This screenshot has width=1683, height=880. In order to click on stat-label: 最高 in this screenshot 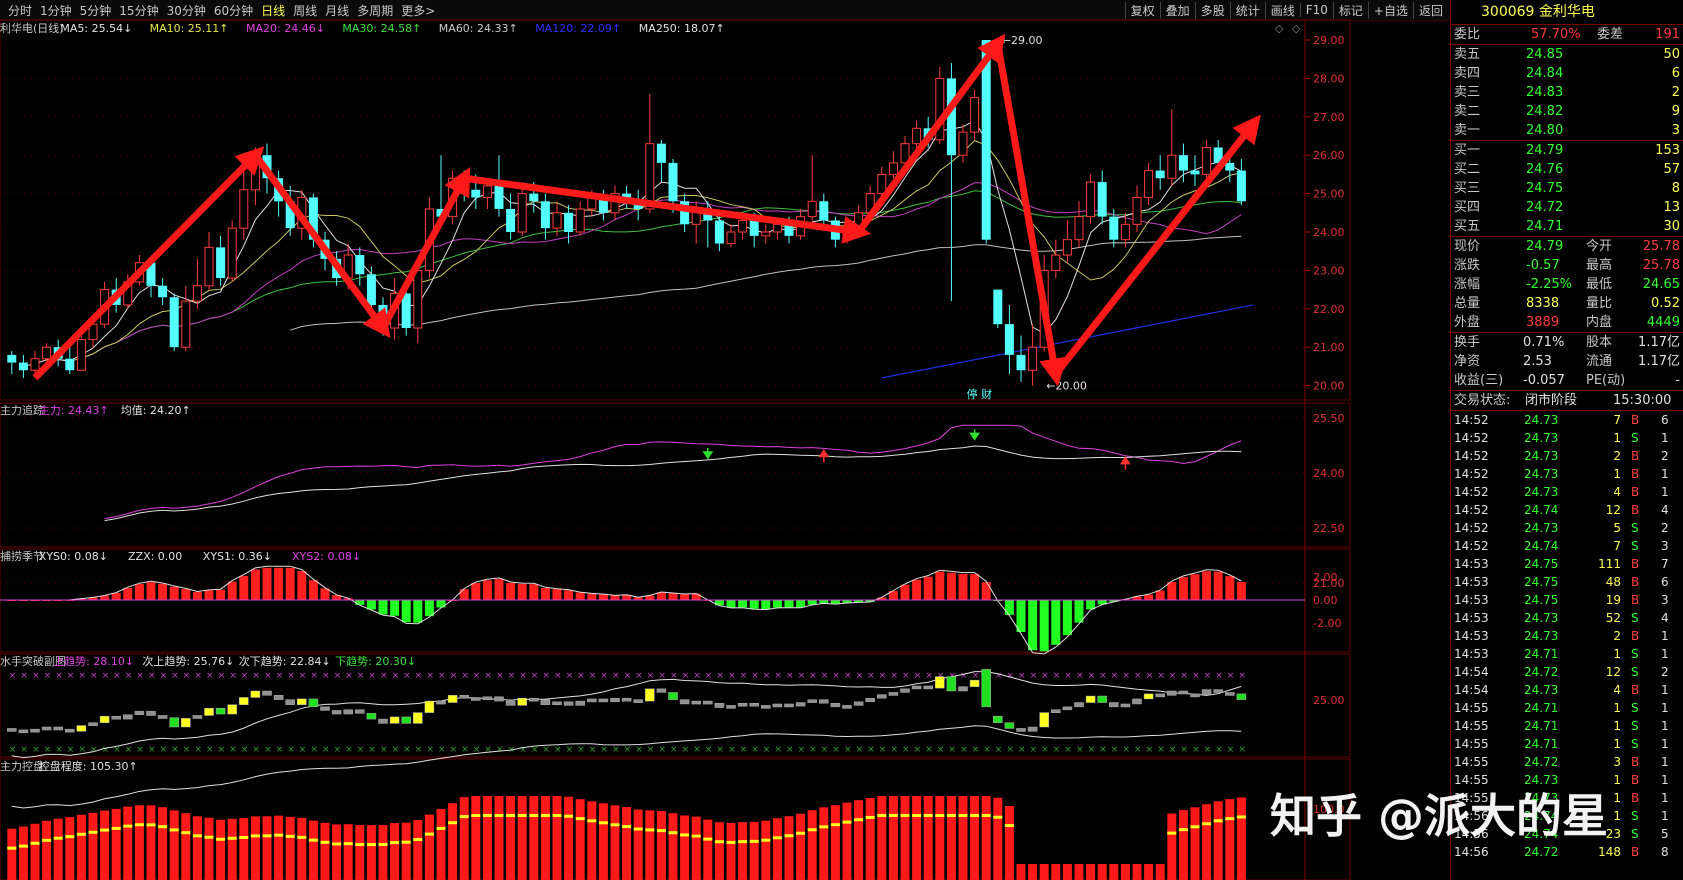, I will do `click(1599, 265)`.